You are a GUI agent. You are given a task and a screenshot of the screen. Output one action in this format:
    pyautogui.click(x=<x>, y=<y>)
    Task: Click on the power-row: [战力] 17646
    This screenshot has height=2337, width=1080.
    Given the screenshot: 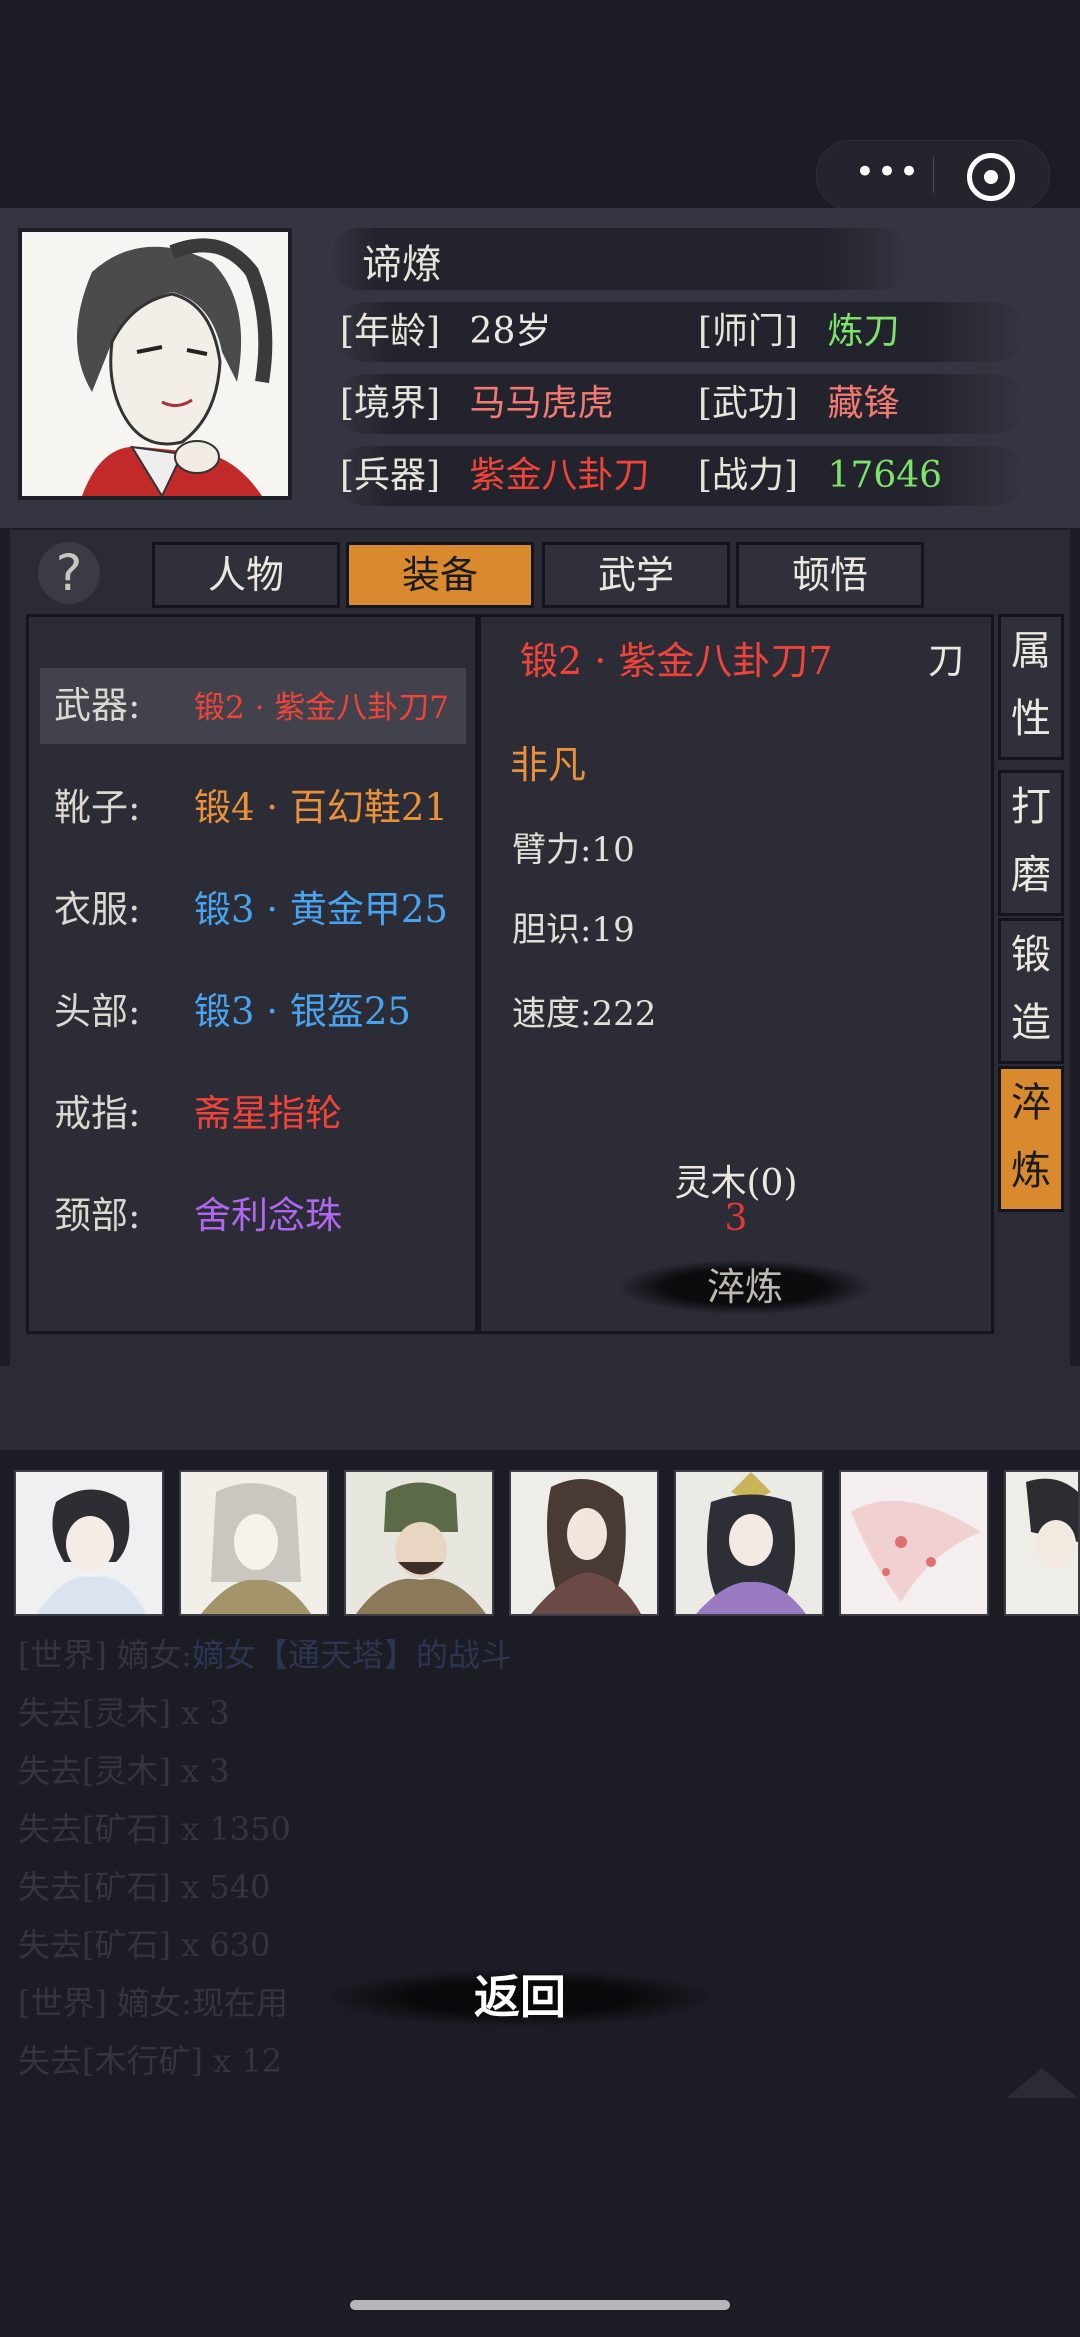 What is the action you would take?
    pyautogui.click(x=820, y=476)
    